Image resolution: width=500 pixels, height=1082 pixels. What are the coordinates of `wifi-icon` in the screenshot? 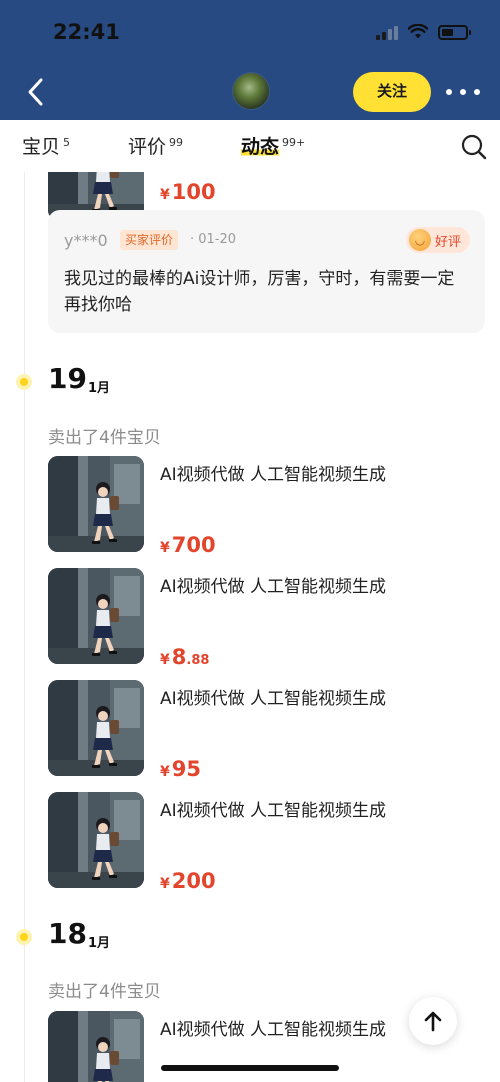 It's located at (418, 31).